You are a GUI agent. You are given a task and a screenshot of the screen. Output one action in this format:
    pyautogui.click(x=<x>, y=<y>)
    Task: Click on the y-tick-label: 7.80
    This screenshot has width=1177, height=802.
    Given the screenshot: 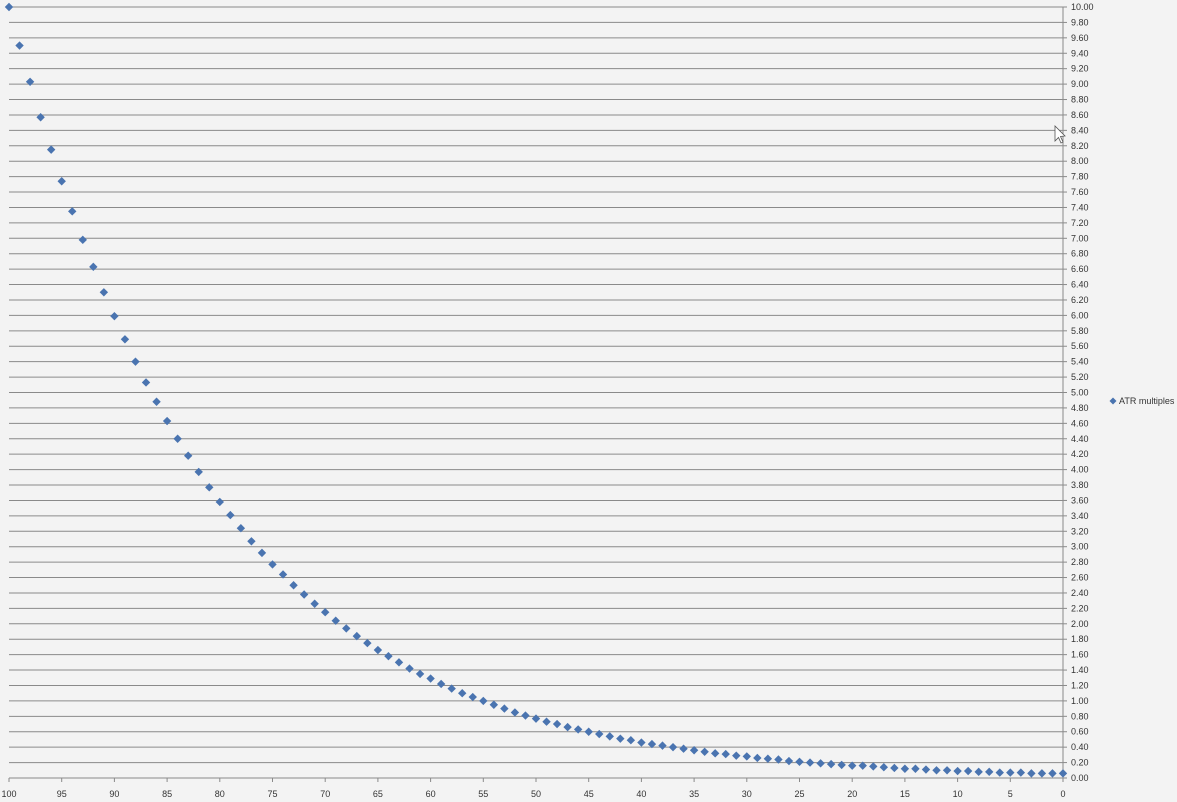 What is the action you would take?
    pyautogui.click(x=1080, y=177)
    